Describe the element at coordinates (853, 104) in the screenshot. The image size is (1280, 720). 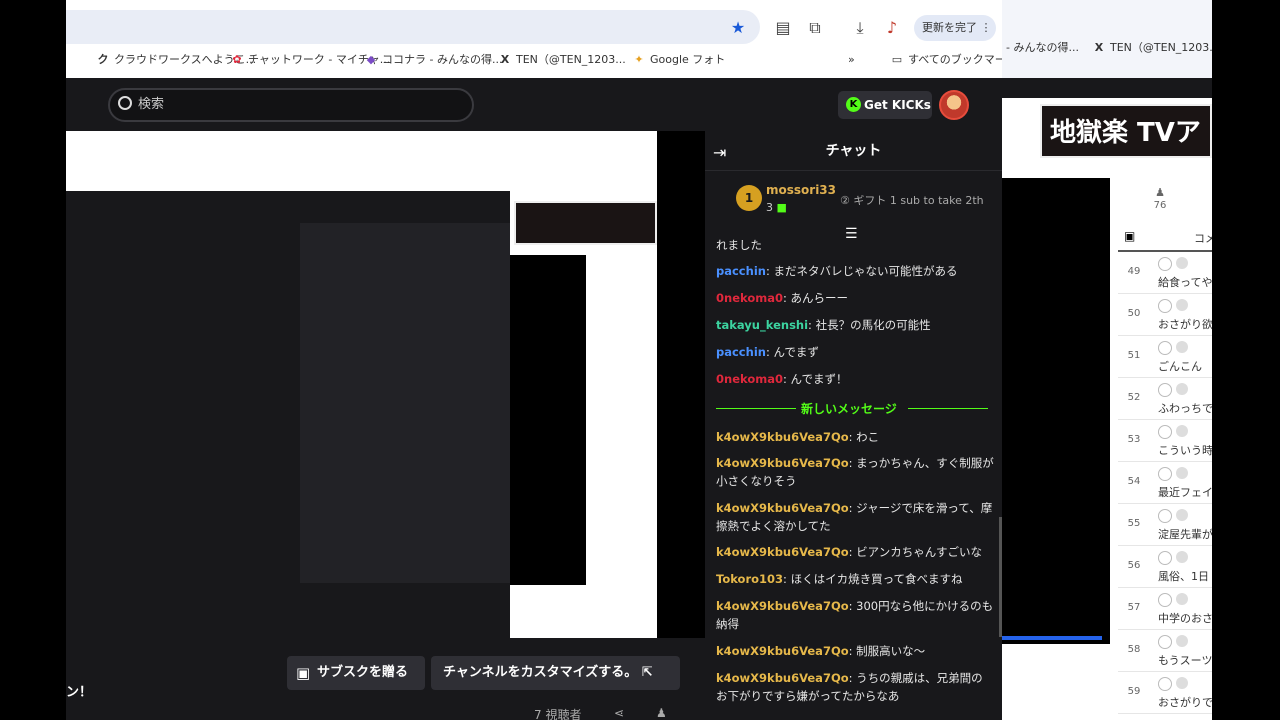
I see `kick-logo-icon: K` at that location.